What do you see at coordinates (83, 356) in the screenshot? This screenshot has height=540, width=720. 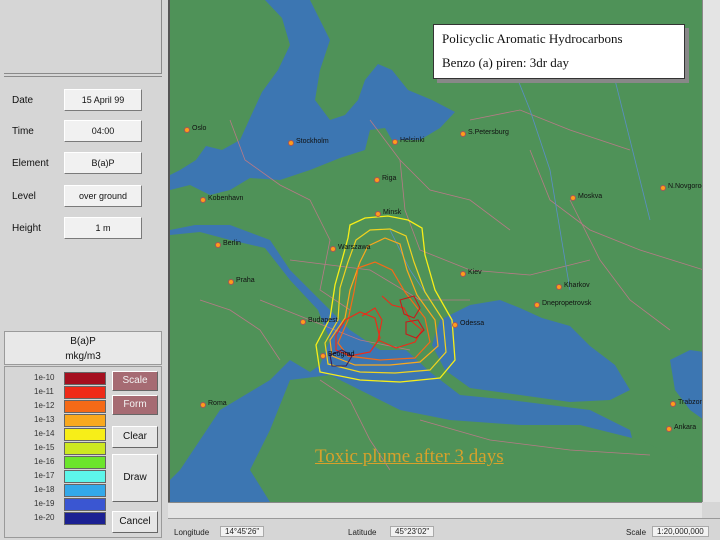 I see `legend-unit: mkg/m3` at bounding box center [83, 356].